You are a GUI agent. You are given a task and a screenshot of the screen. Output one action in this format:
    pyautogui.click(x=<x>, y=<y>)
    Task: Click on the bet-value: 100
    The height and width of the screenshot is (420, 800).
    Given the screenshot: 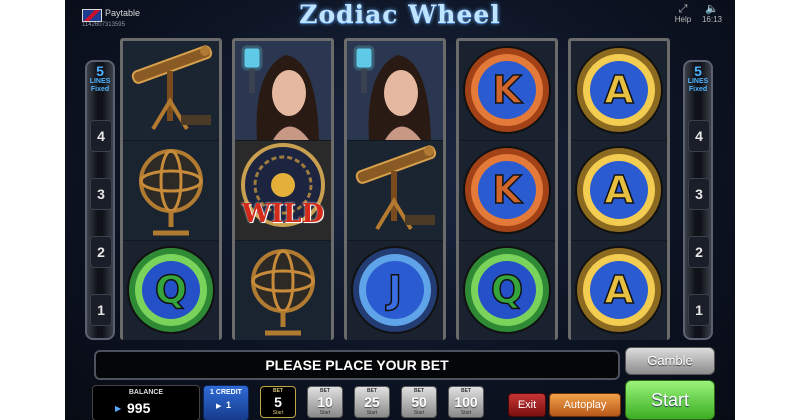 What is the action you would take?
    pyautogui.click(x=466, y=402)
    